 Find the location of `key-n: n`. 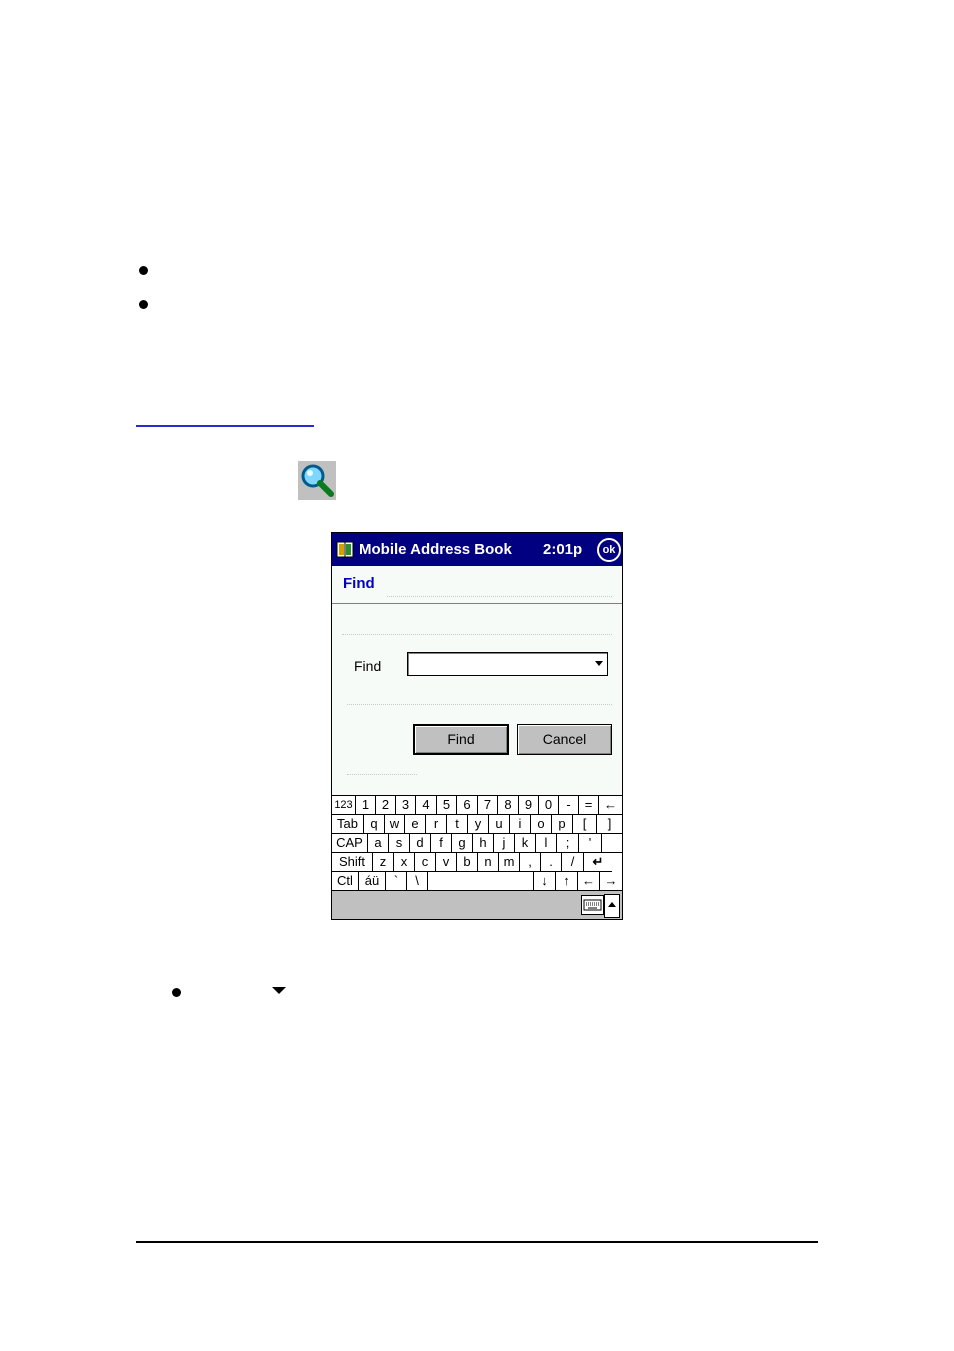

key-n: n is located at coordinates (488, 862).